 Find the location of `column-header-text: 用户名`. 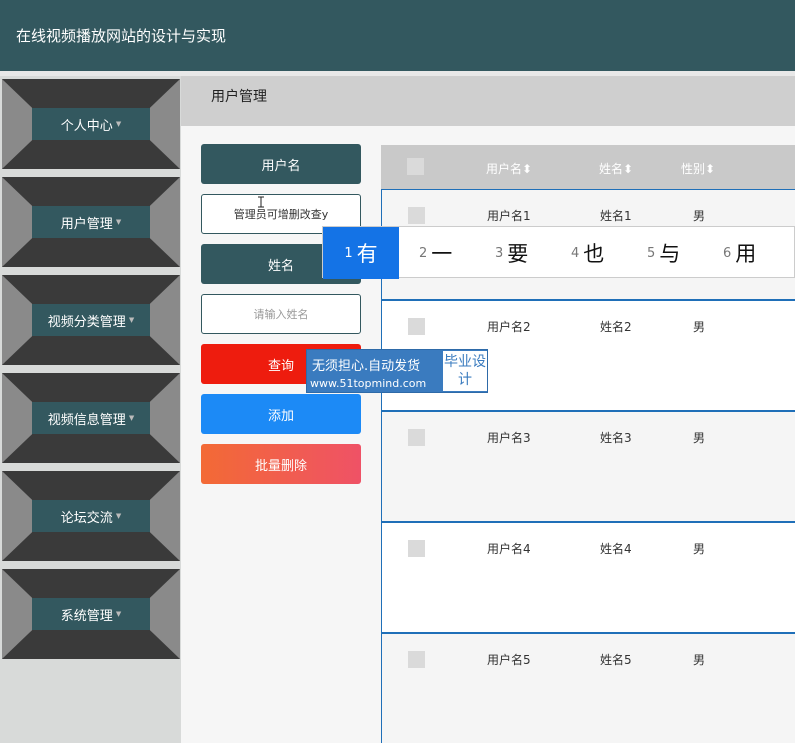

column-header-text: 用户名 is located at coordinates (504, 169).